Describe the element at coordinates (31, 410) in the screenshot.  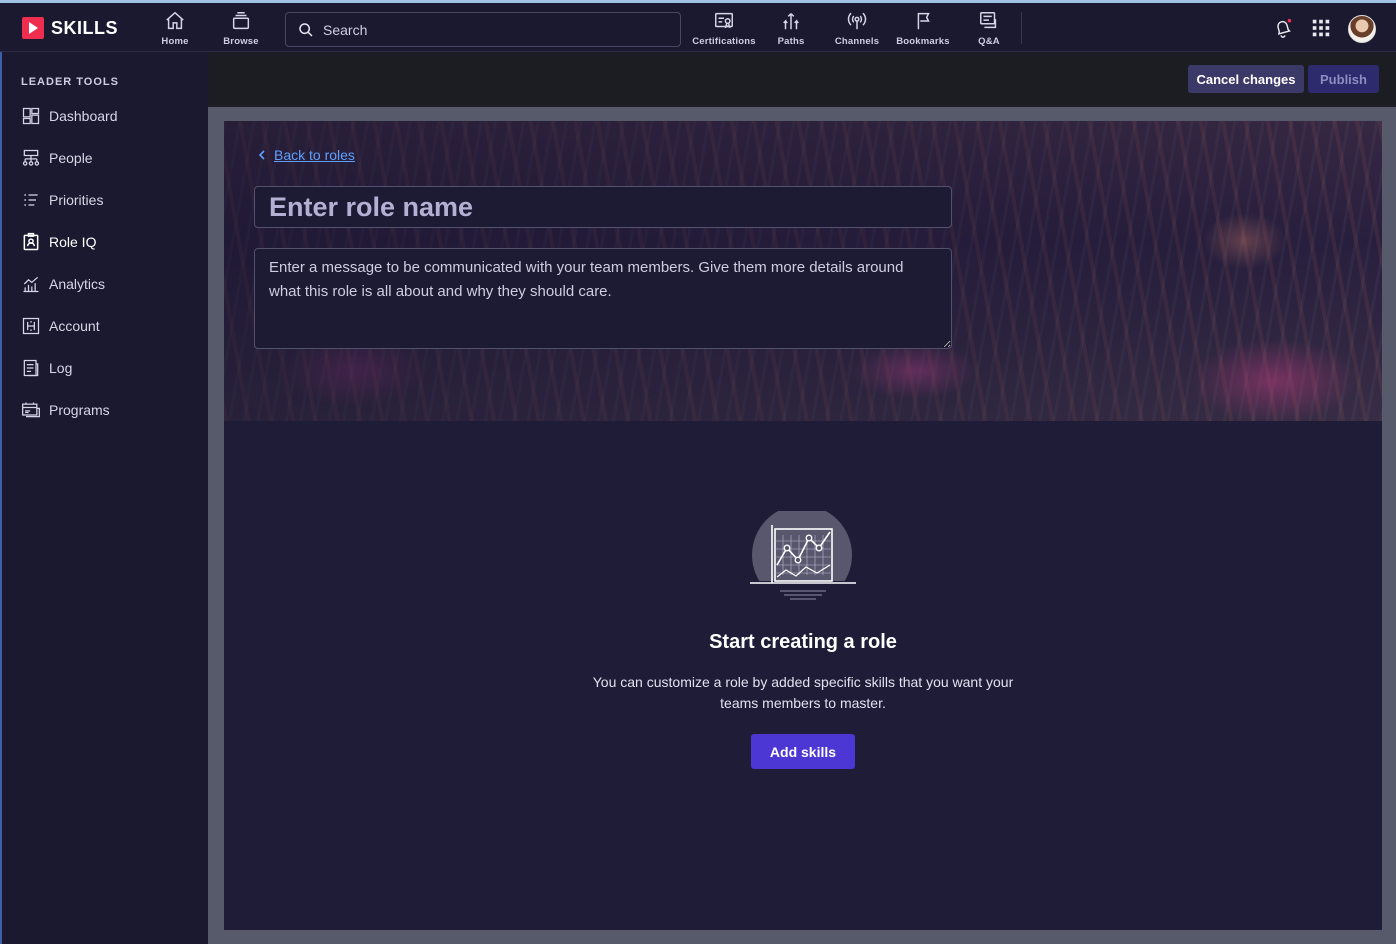
I see `programs-icon` at that location.